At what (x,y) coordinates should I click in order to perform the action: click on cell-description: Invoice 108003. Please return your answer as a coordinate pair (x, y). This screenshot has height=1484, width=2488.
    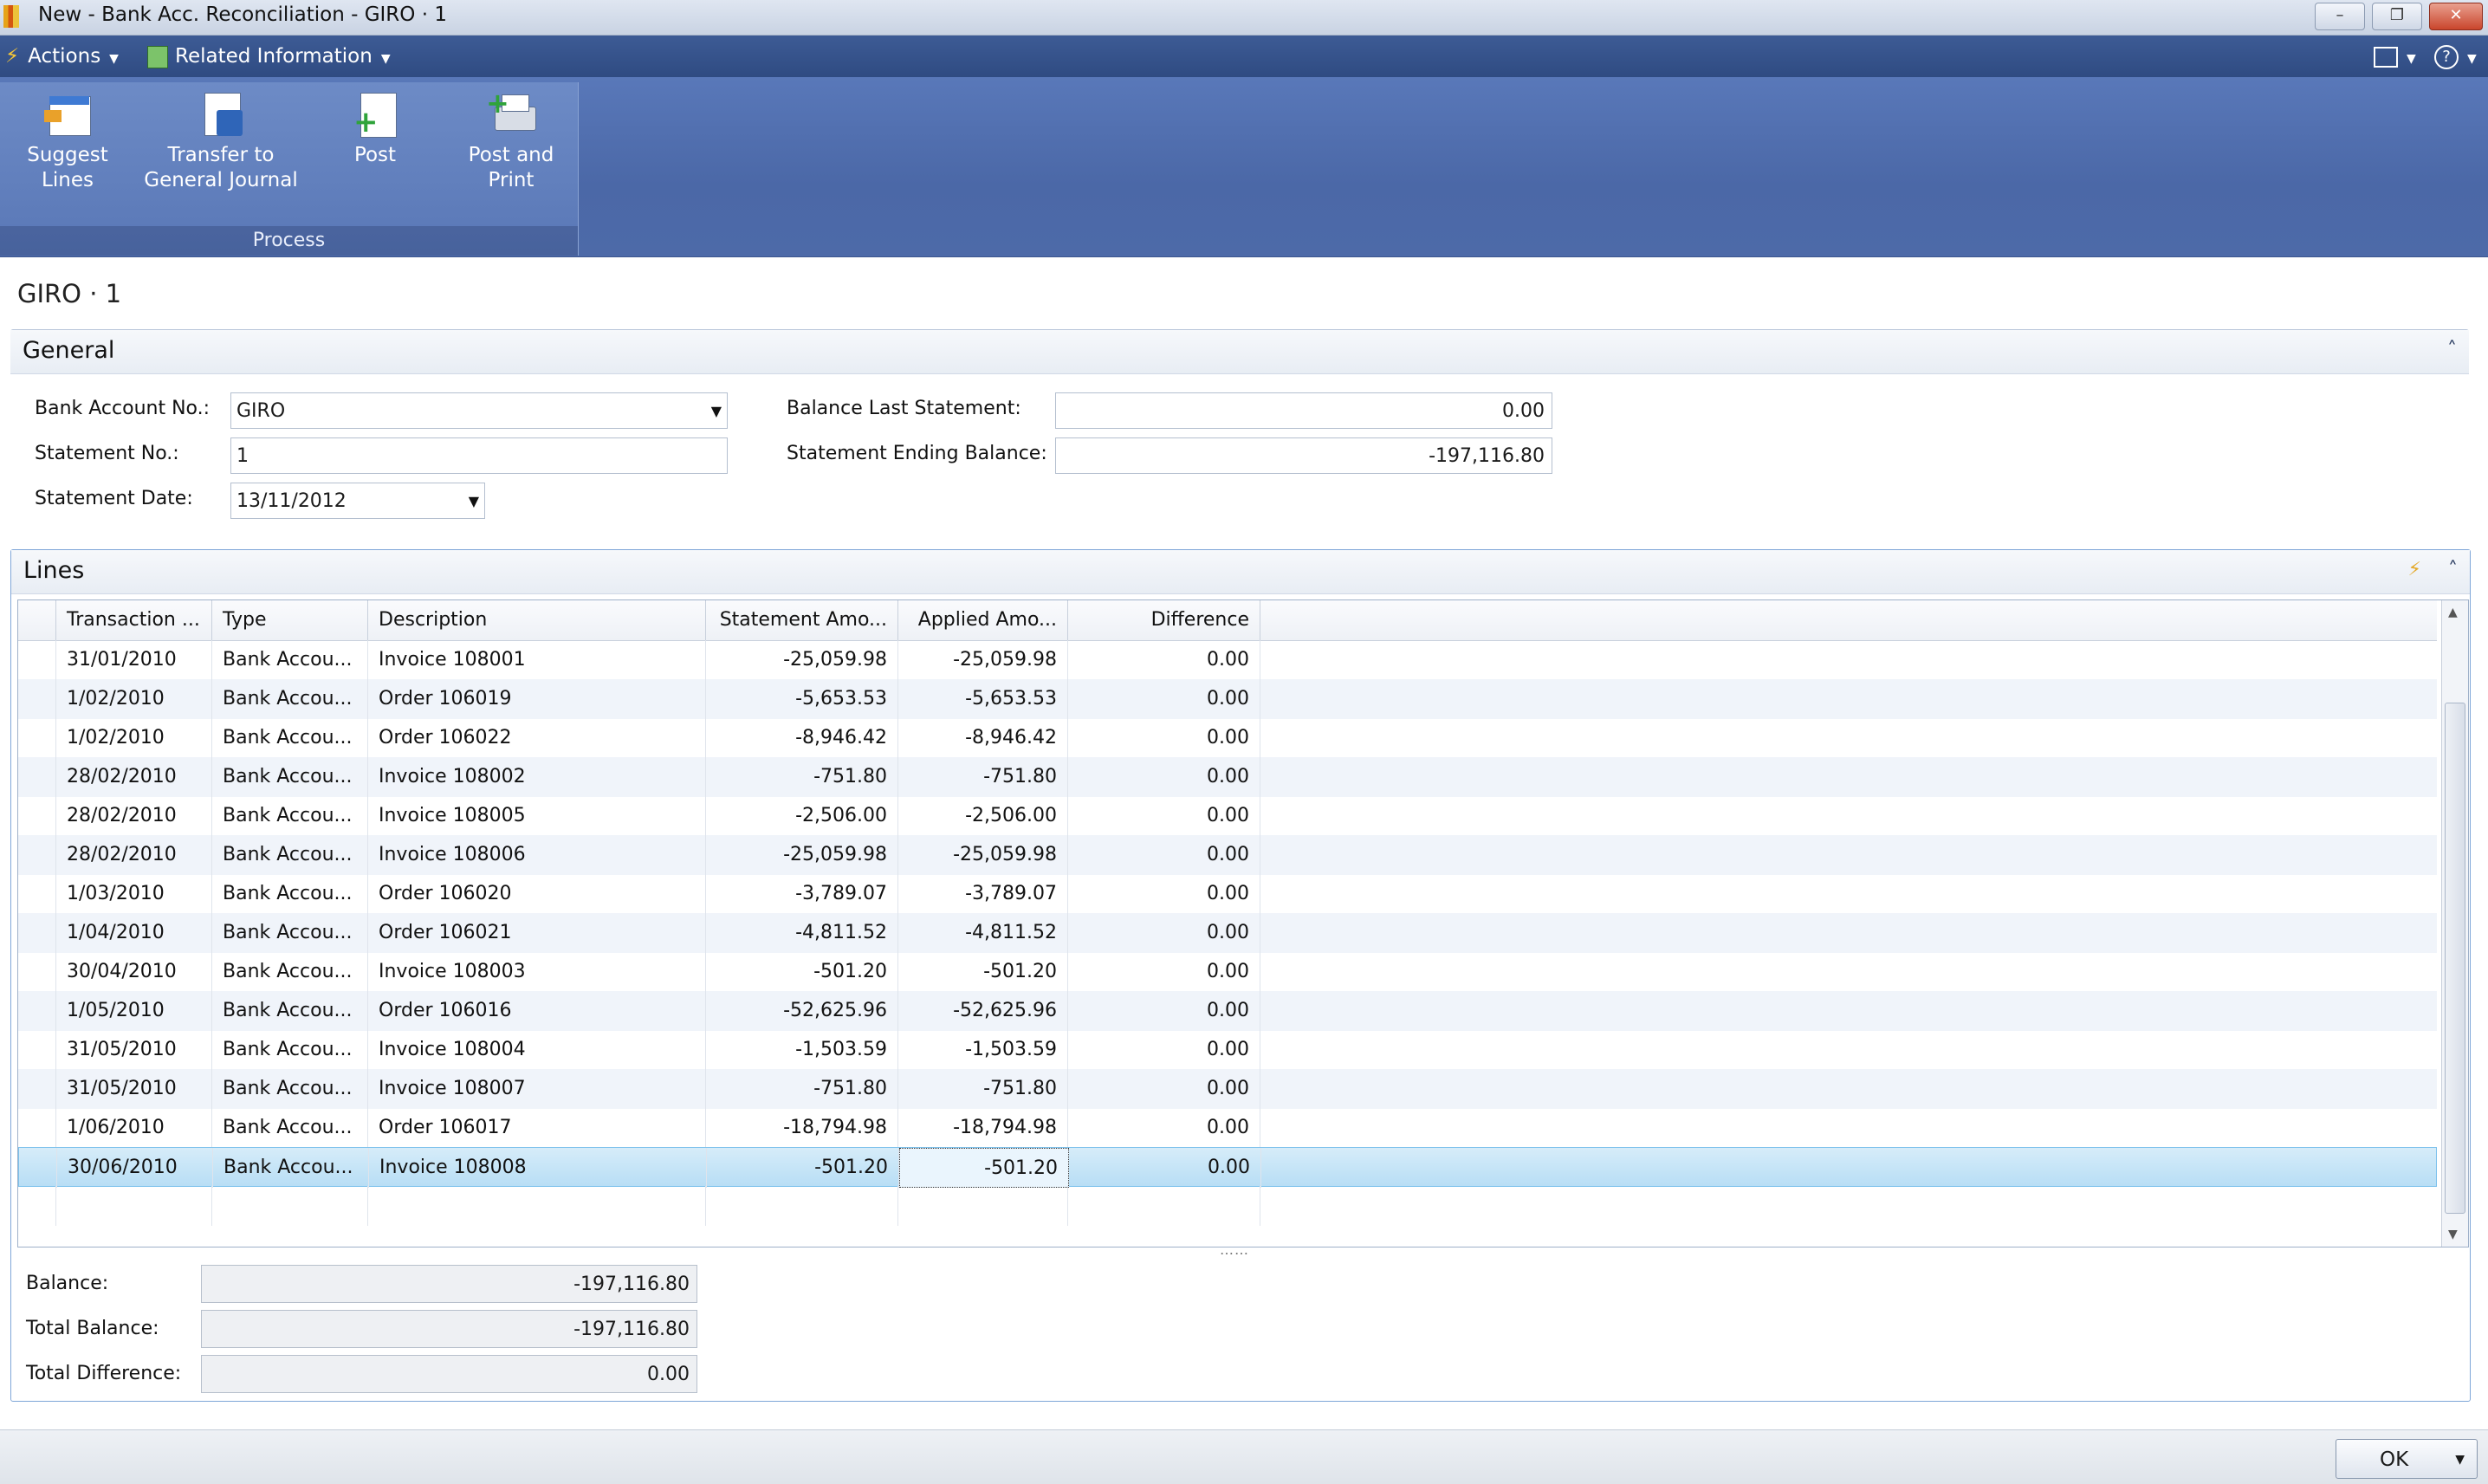
    Looking at the image, I should click on (537, 972).